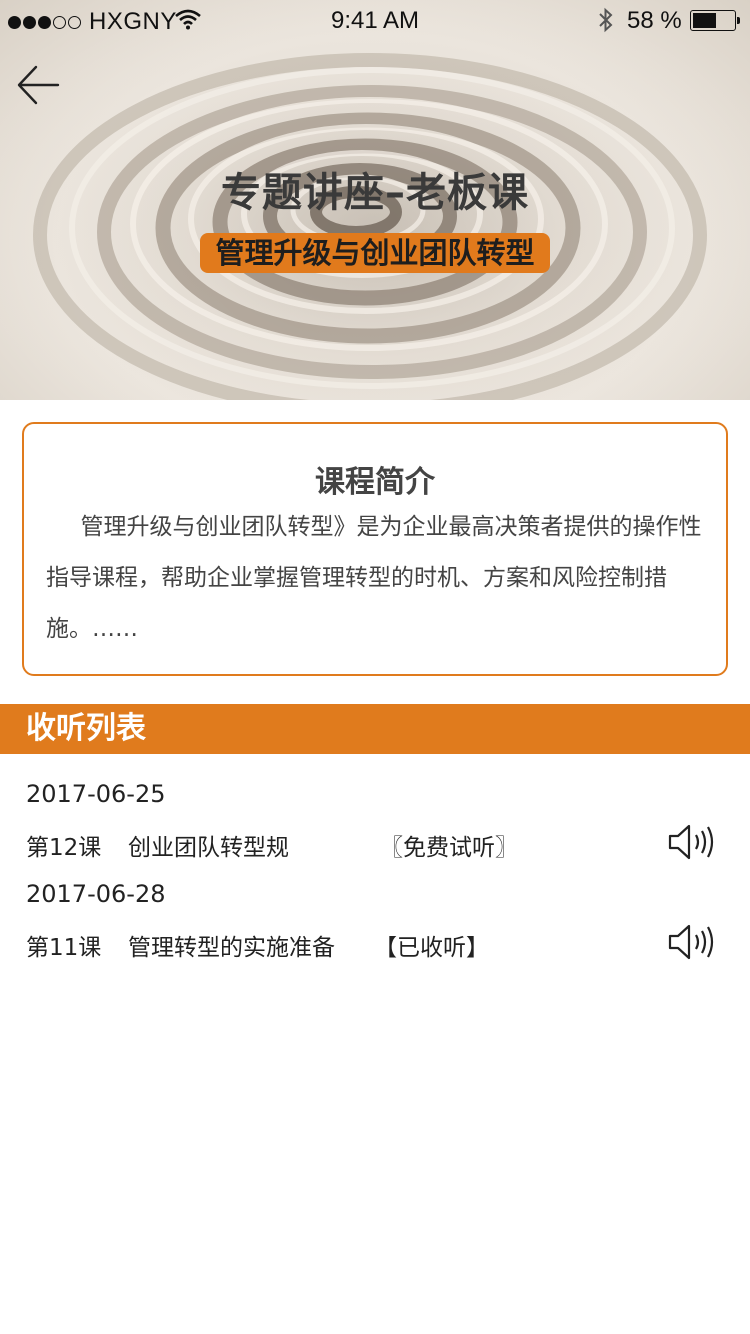 The image size is (750, 1334). Describe the element at coordinates (694, 942) in the screenshot. I see `speaker-icon` at that location.